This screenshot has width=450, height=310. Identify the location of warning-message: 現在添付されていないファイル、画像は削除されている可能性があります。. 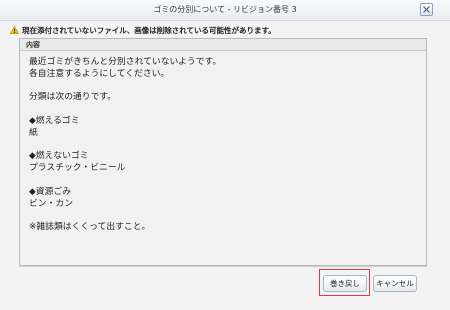
(143, 30).